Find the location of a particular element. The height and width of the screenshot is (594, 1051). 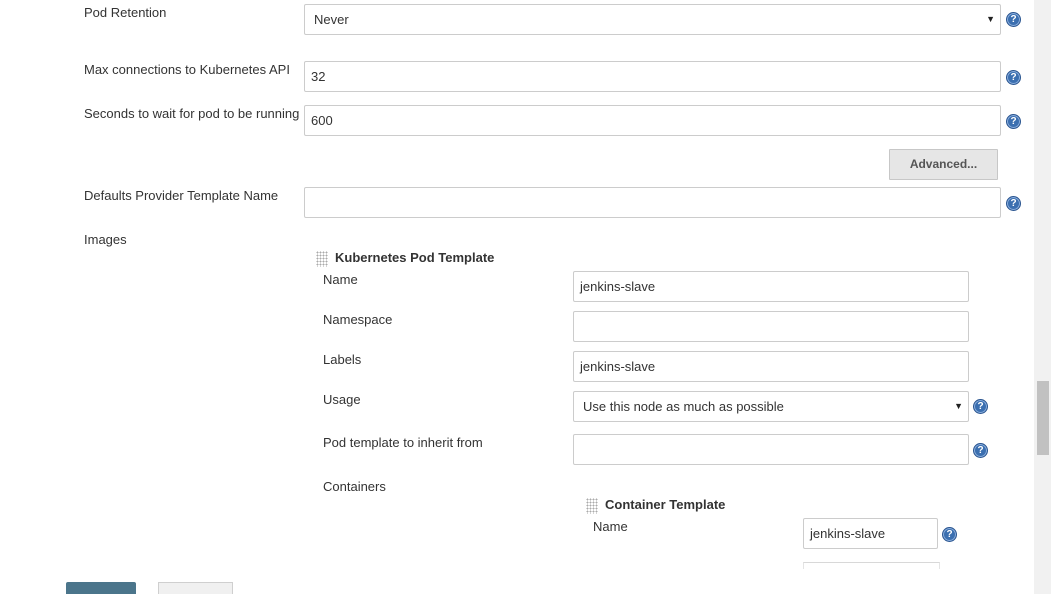

usage-value: Use this node as much as possible is located at coordinates (683, 406).